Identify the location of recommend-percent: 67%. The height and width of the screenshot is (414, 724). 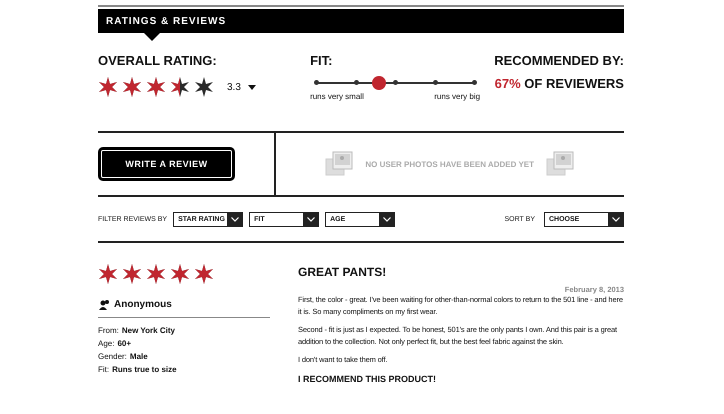
(507, 83).